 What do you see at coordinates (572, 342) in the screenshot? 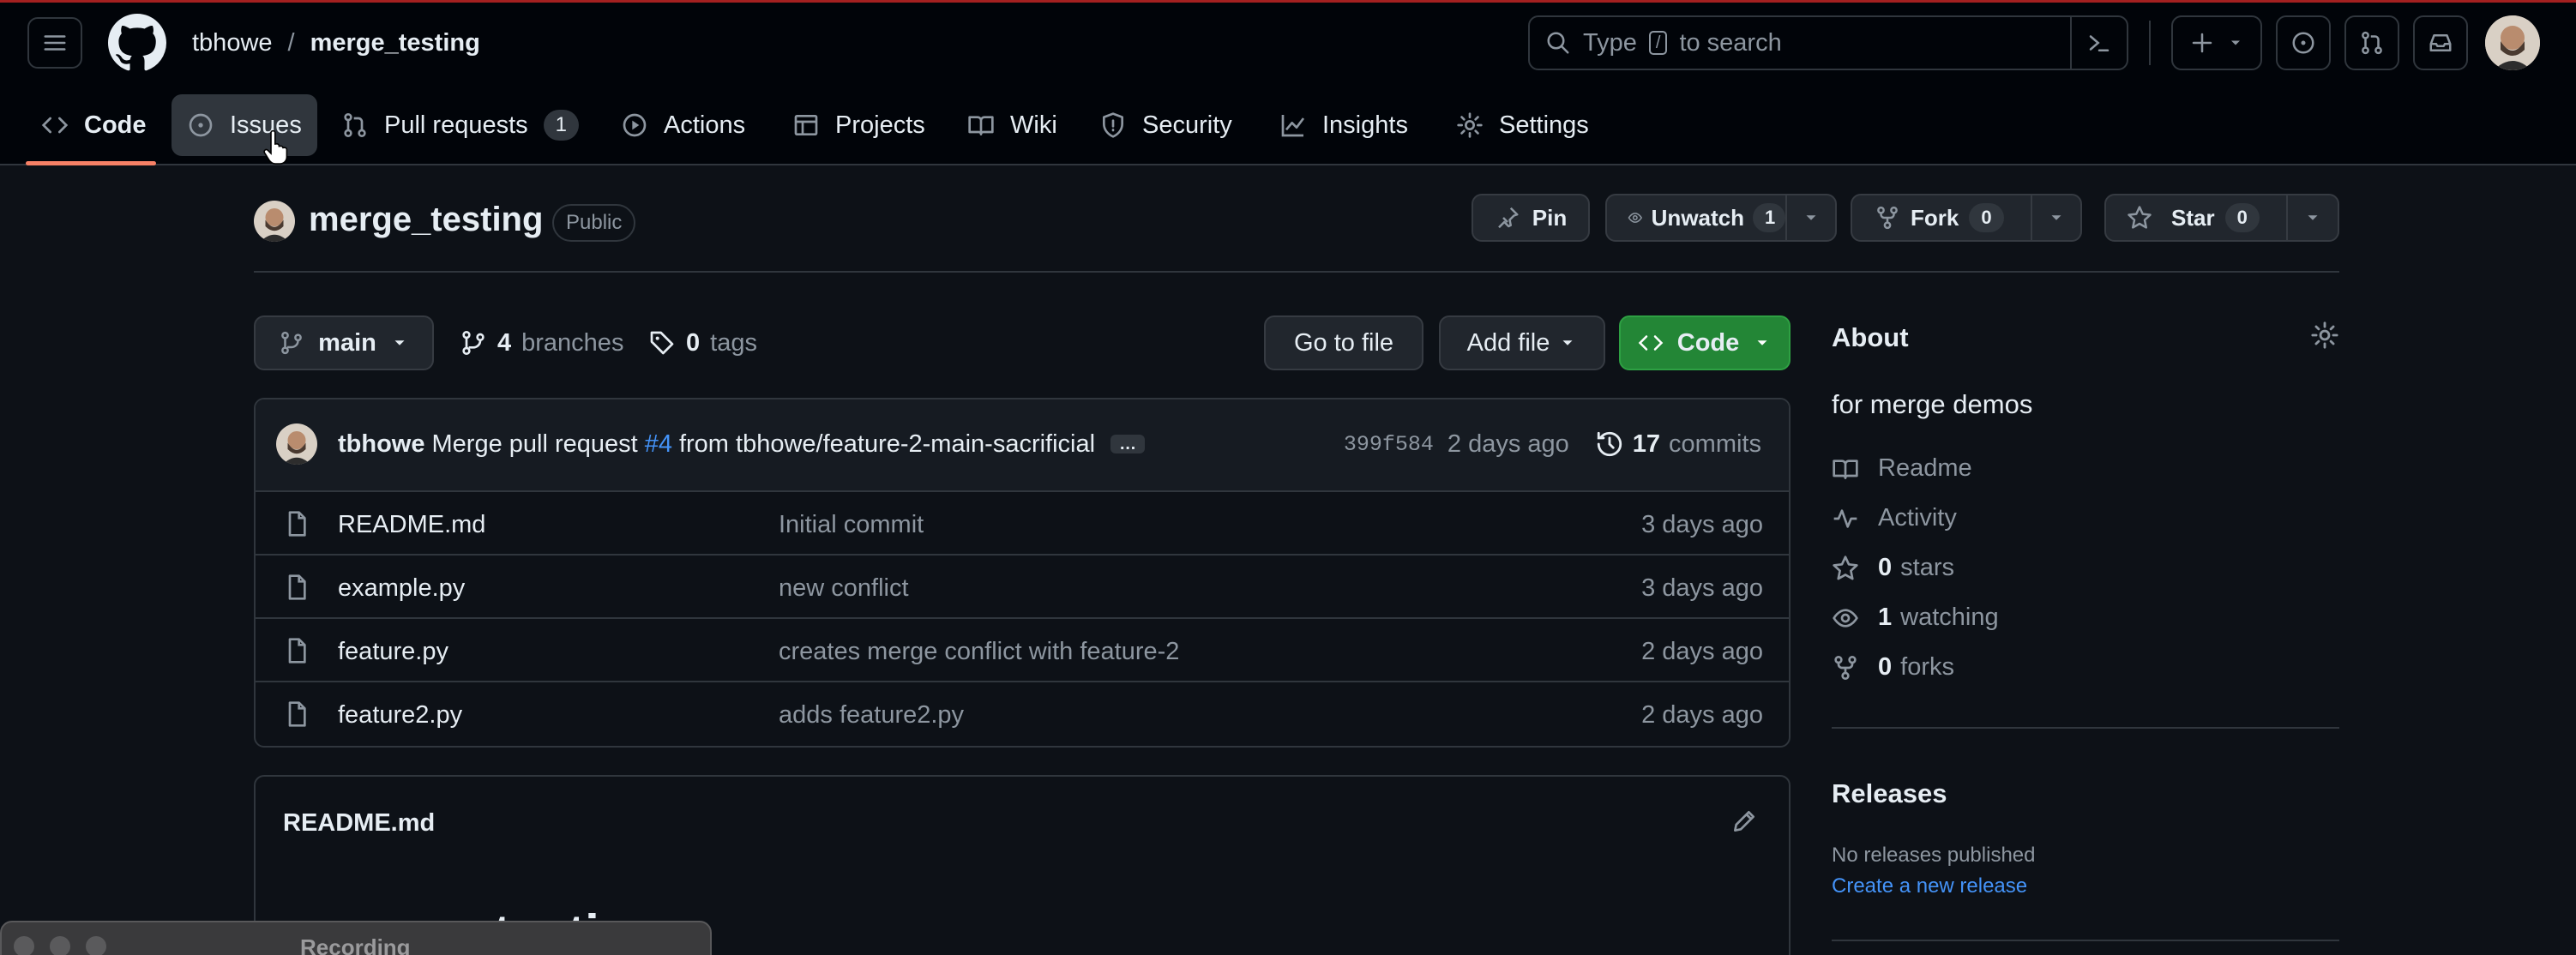
I see `branches-label: branches` at bounding box center [572, 342].